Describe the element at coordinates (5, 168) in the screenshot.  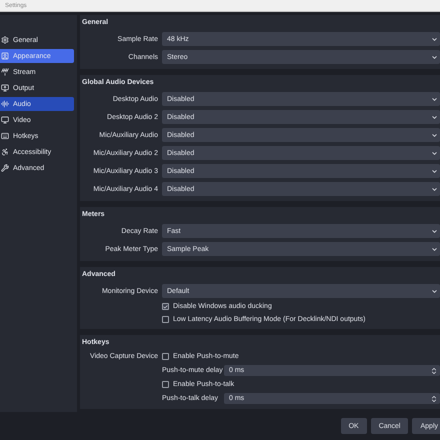
I see `wrench-icon` at that location.